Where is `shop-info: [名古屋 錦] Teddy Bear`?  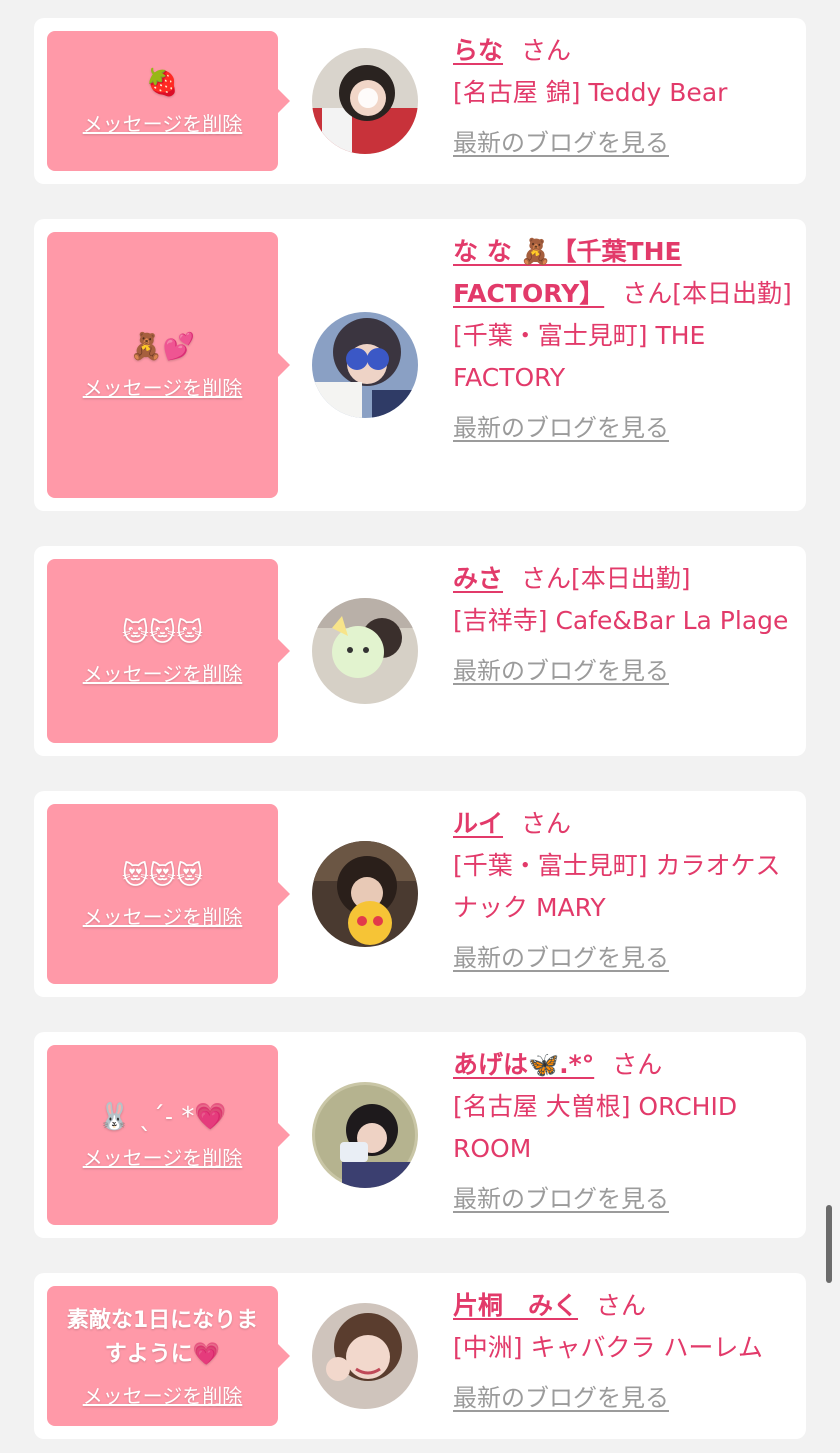
shop-info: [名古屋 錦] Teddy Bear is located at coordinates (590, 92).